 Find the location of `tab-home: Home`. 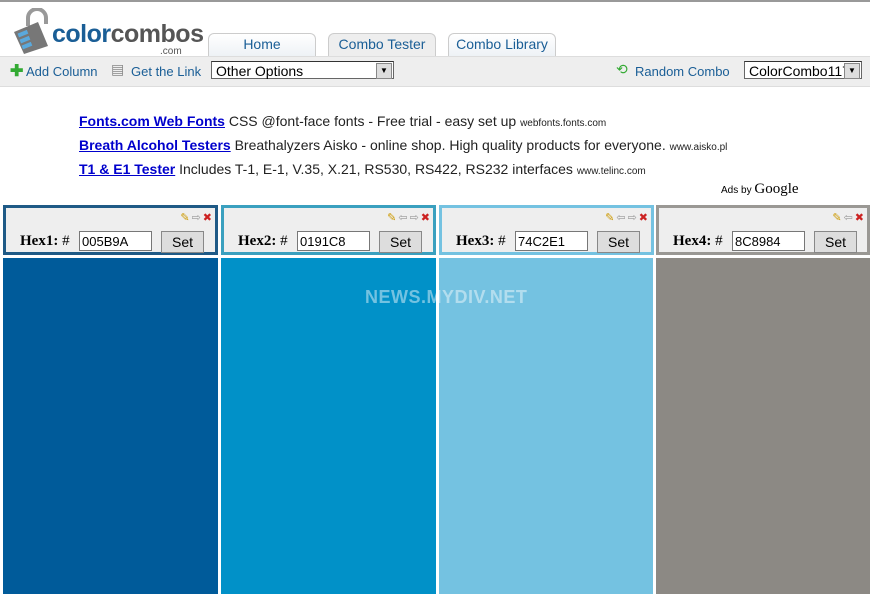

tab-home: Home is located at coordinates (262, 44).